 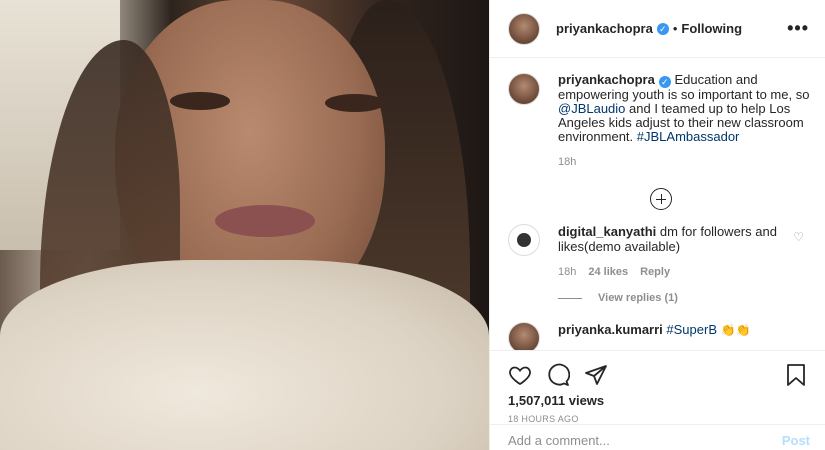 What do you see at coordinates (645, 440) in the screenshot?
I see `comment-input` at bounding box center [645, 440].